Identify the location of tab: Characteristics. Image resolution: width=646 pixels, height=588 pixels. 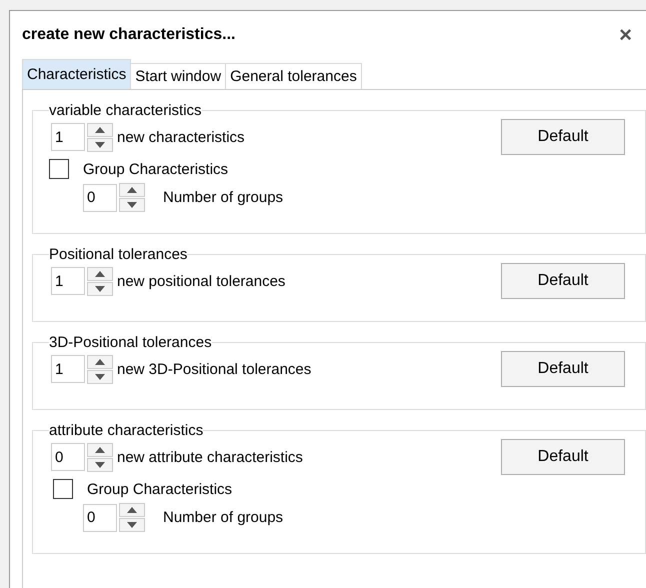
(77, 74).